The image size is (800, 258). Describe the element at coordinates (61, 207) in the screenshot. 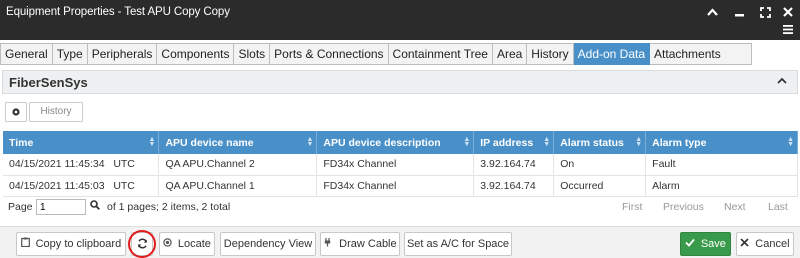

I see `page-number-input` at that location.